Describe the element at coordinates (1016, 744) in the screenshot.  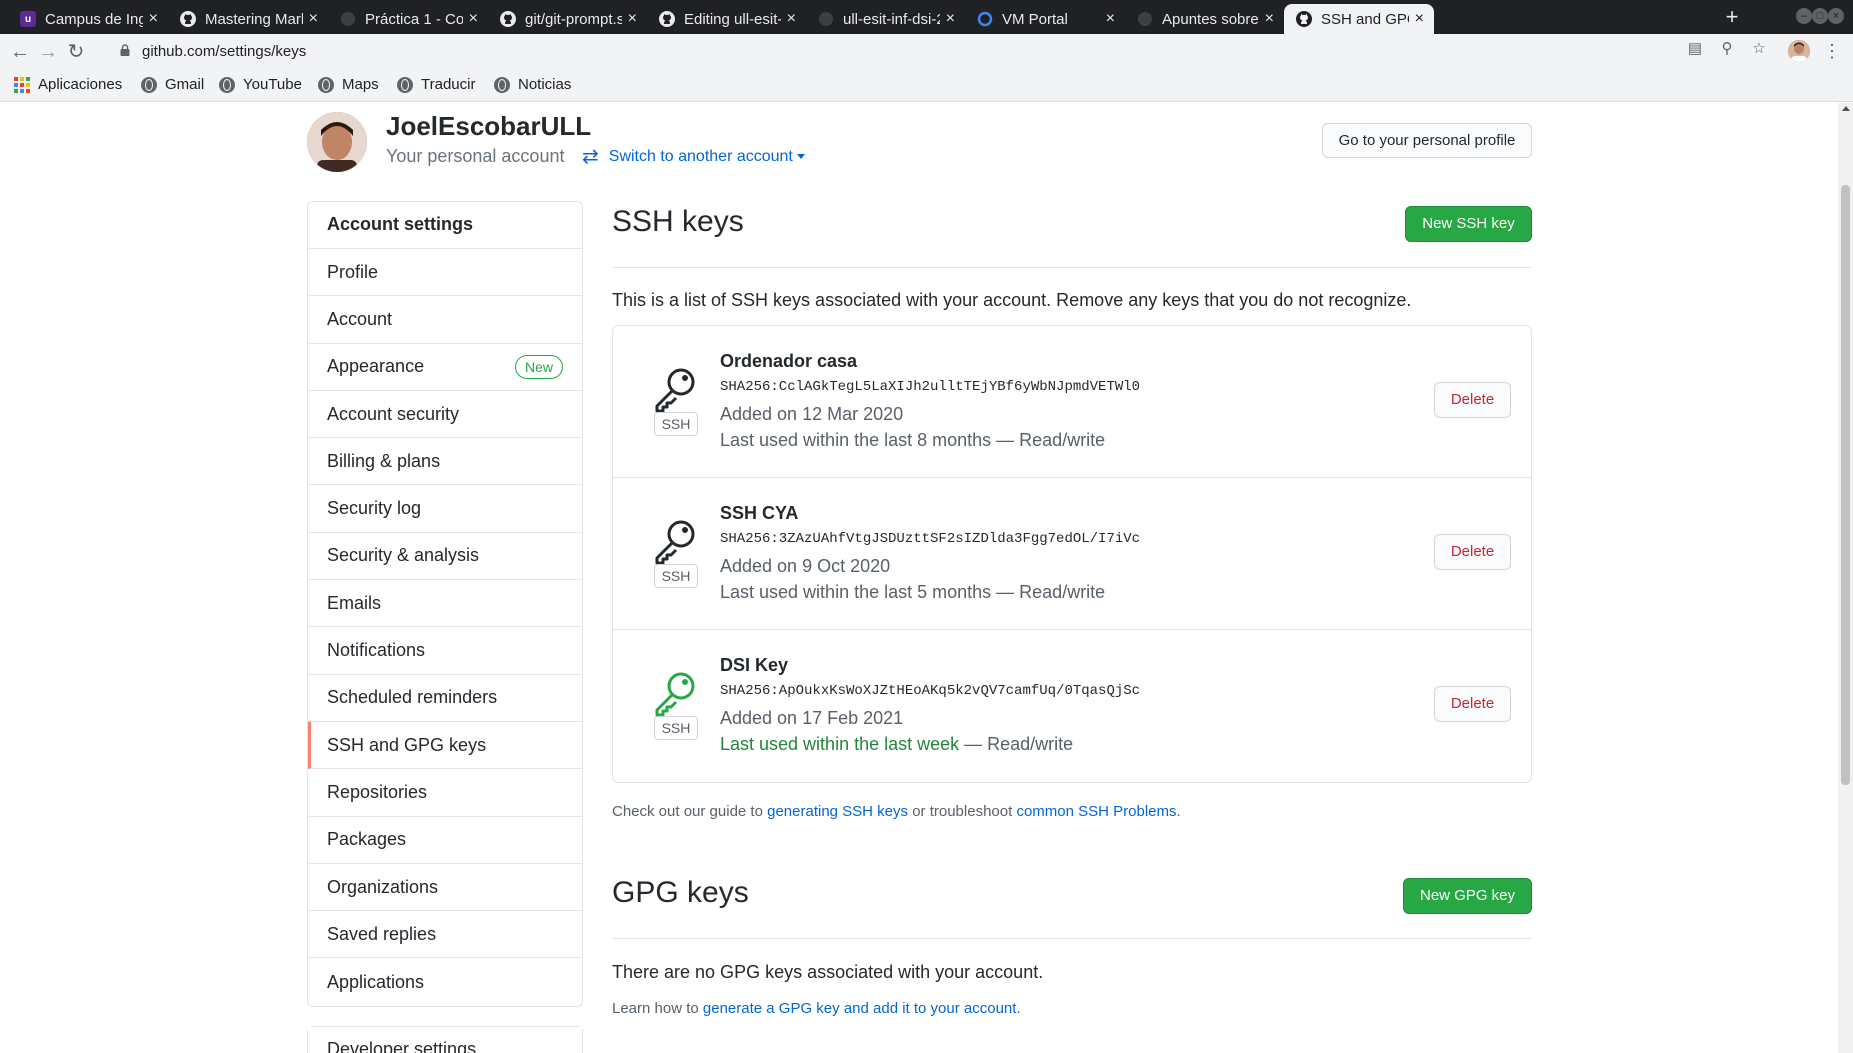
I see `key-access-level: — Read/write` at that location.